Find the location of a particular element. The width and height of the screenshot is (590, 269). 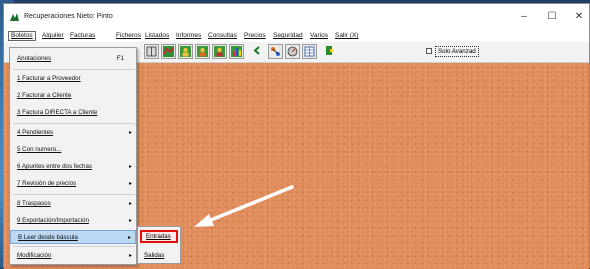

menu-seguridad: Seguridad is located at coordinates (288, 36).